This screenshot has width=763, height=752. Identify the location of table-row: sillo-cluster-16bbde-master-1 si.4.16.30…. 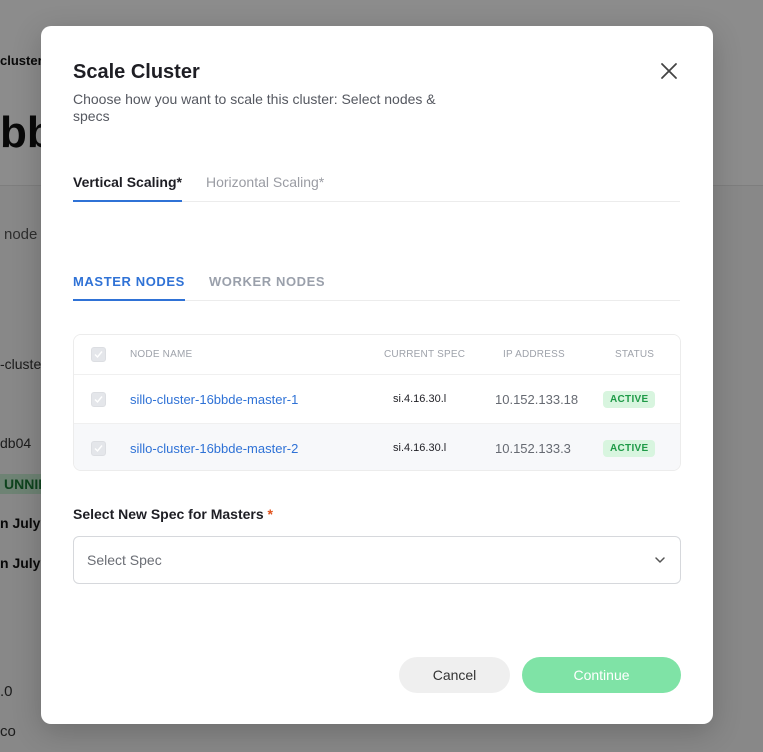
(377, 399).